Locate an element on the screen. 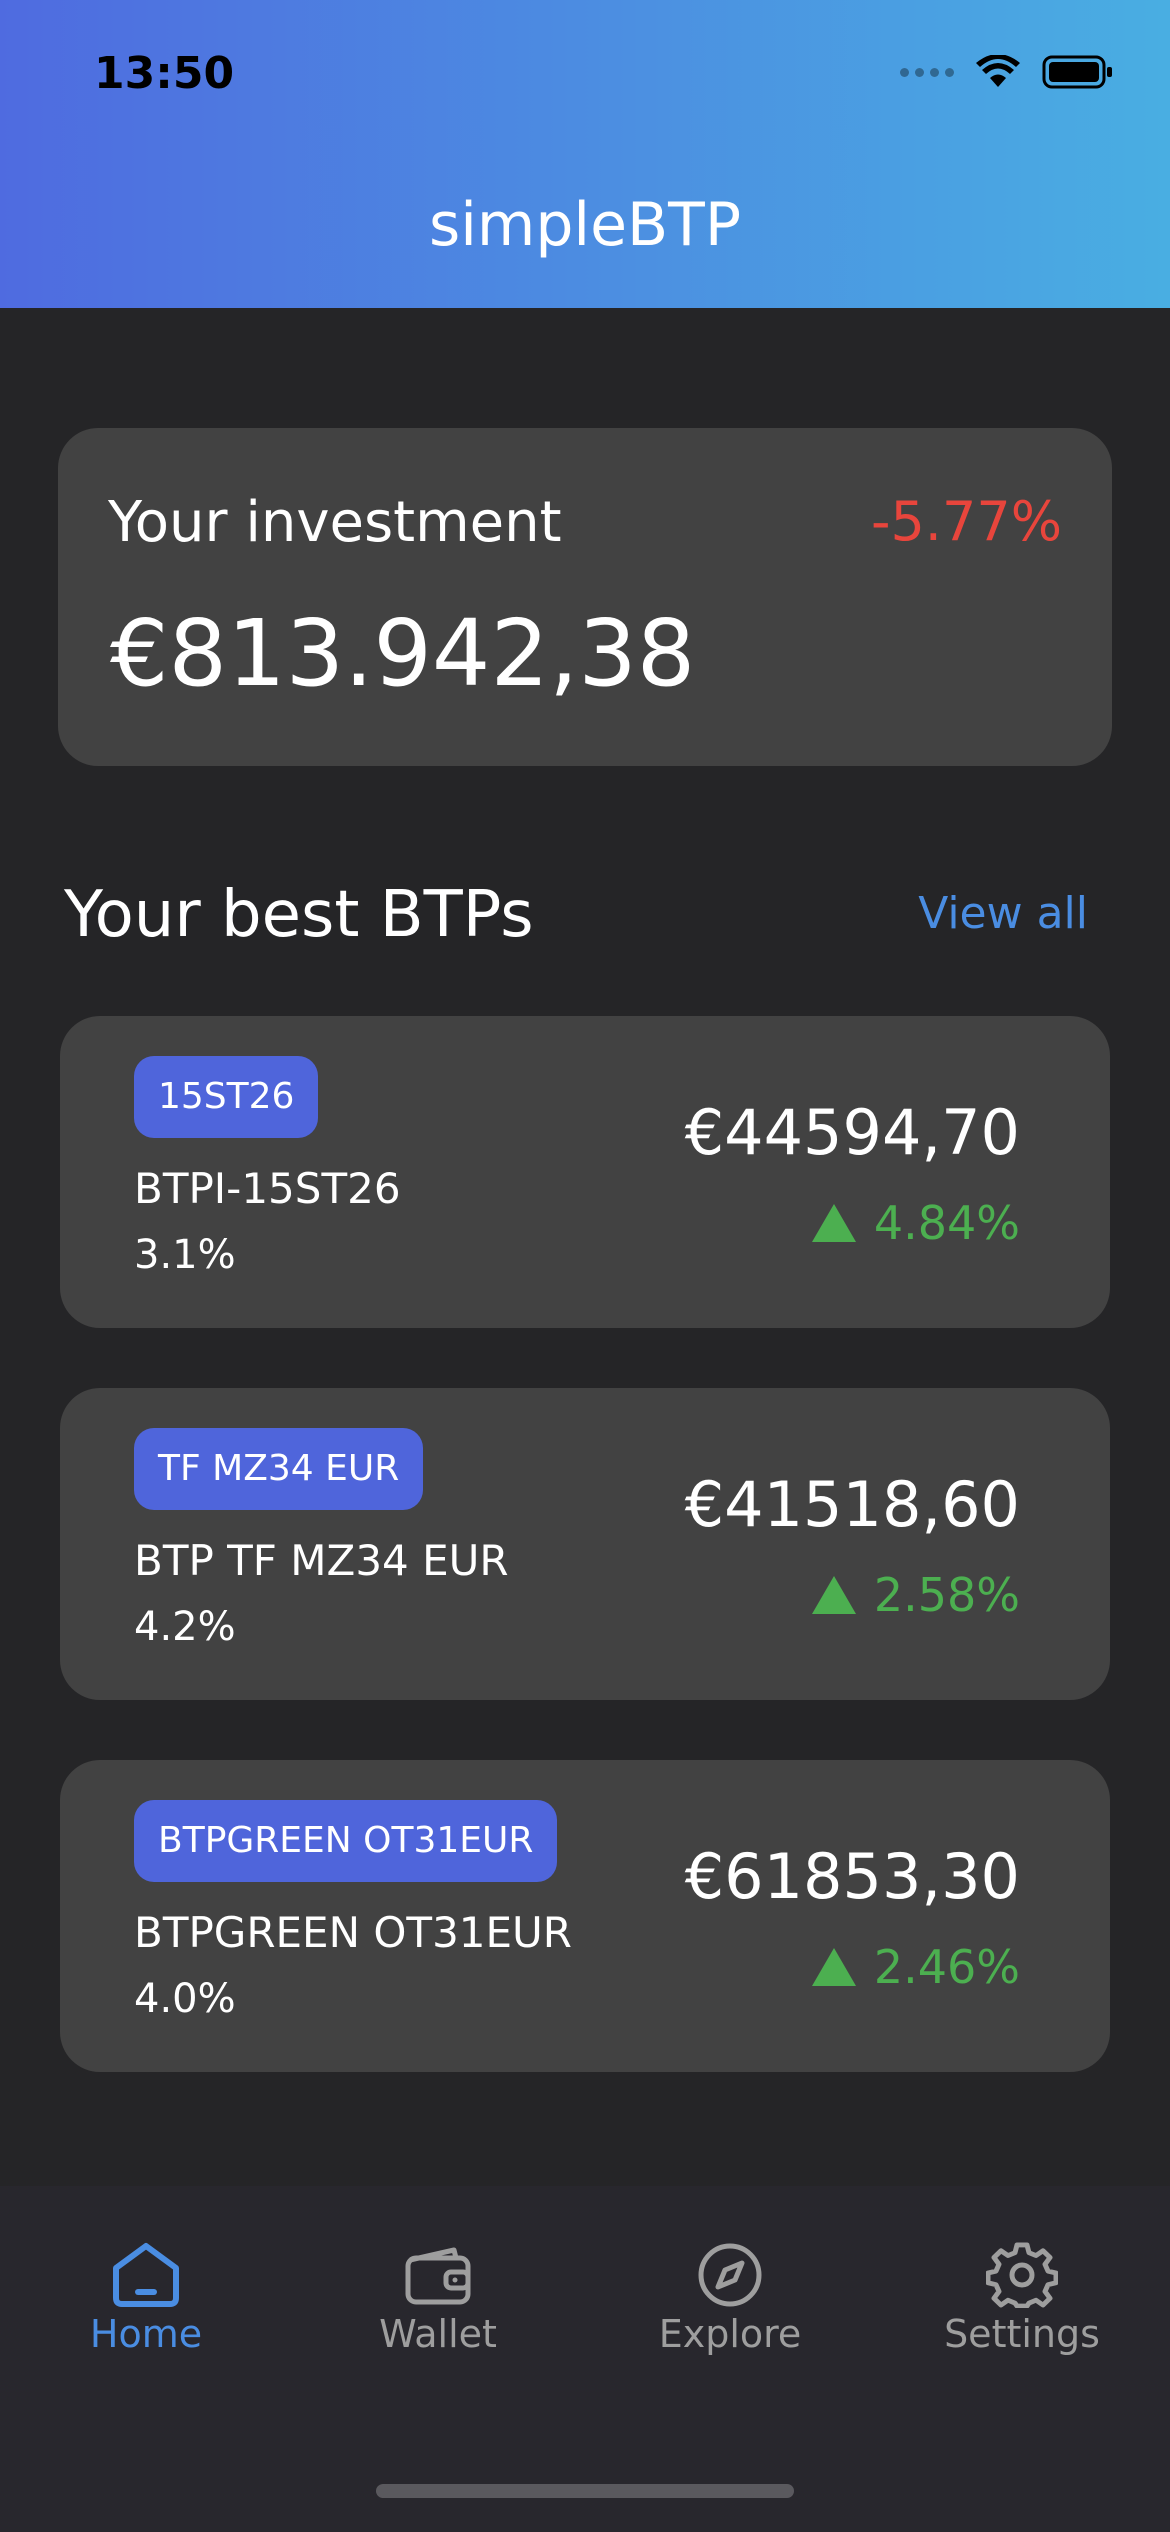 This screenshot has height=2532, width=1170. btp-price: €61853,30 is located at coordinates (852, 1876).